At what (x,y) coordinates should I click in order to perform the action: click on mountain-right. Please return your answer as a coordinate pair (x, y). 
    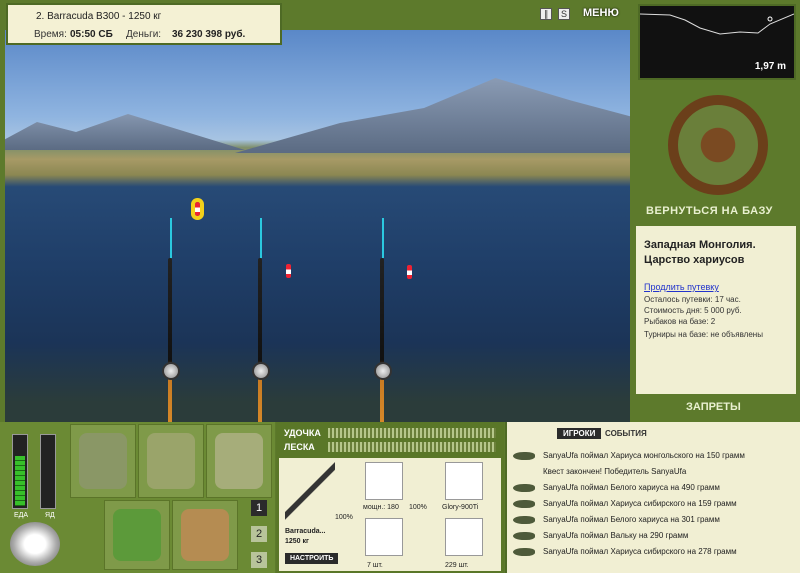
    Looking at the image, I should click on (432, 115).